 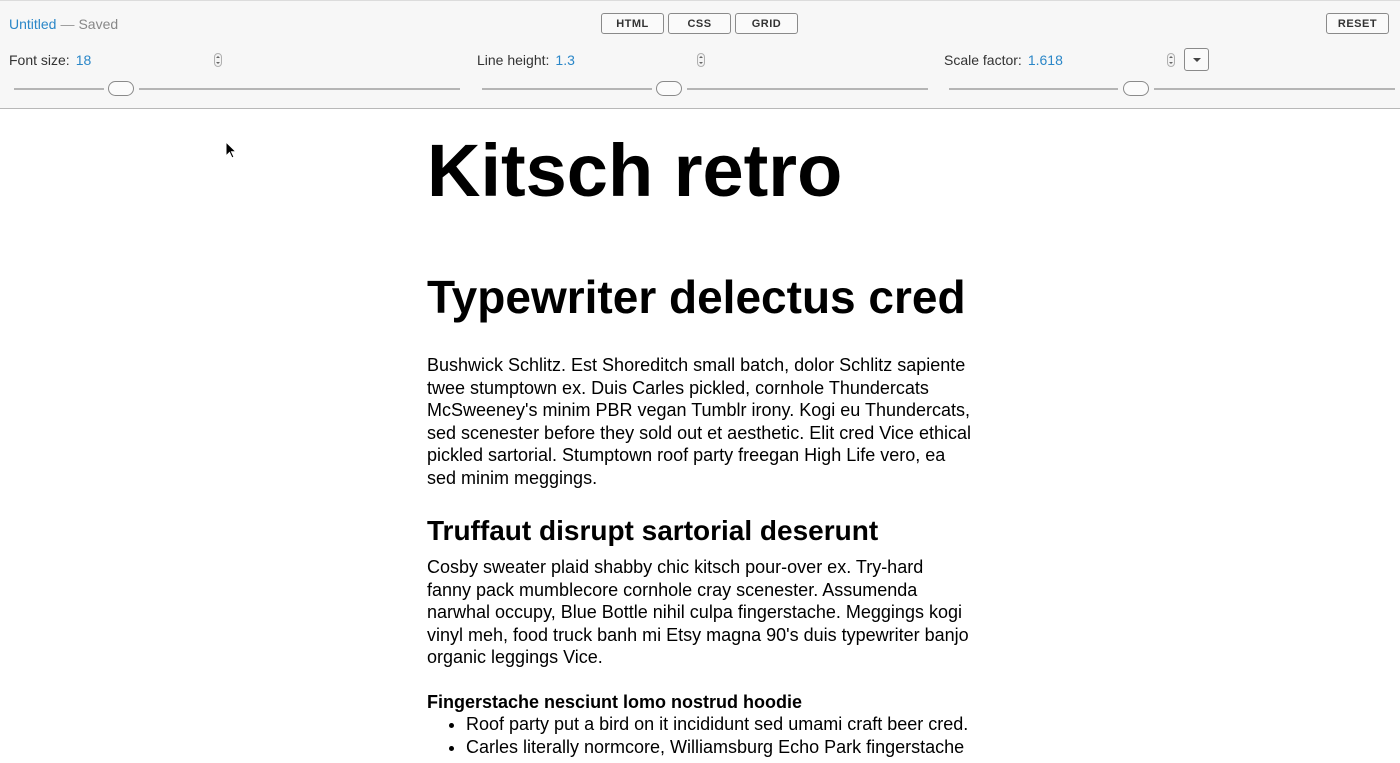 I want to click on scale-factor-control: Scale factor: 1.618, so click(x=1003, y=60).